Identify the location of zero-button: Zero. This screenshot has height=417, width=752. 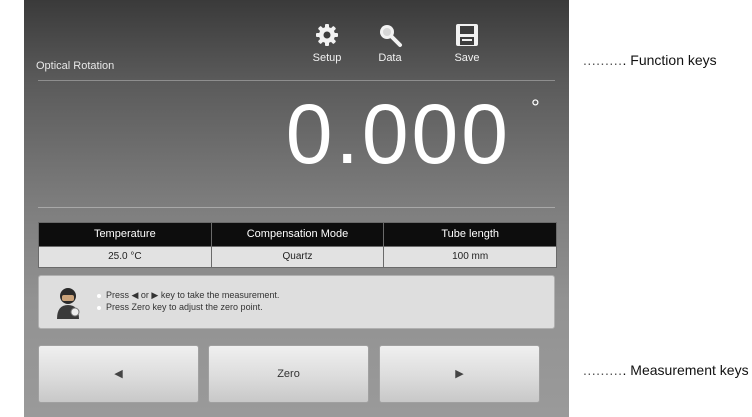
(288, 374).